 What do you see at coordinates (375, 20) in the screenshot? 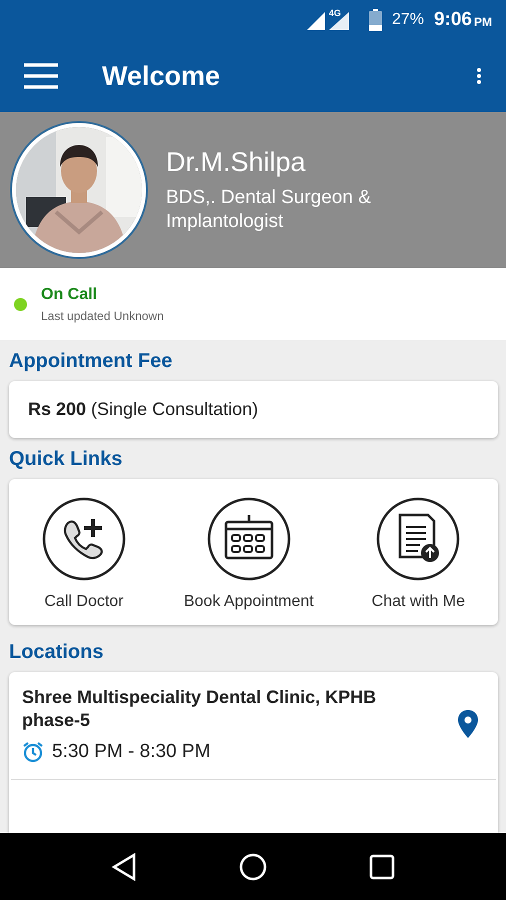
I see `battery-icon` at bounding box center [375, 20].